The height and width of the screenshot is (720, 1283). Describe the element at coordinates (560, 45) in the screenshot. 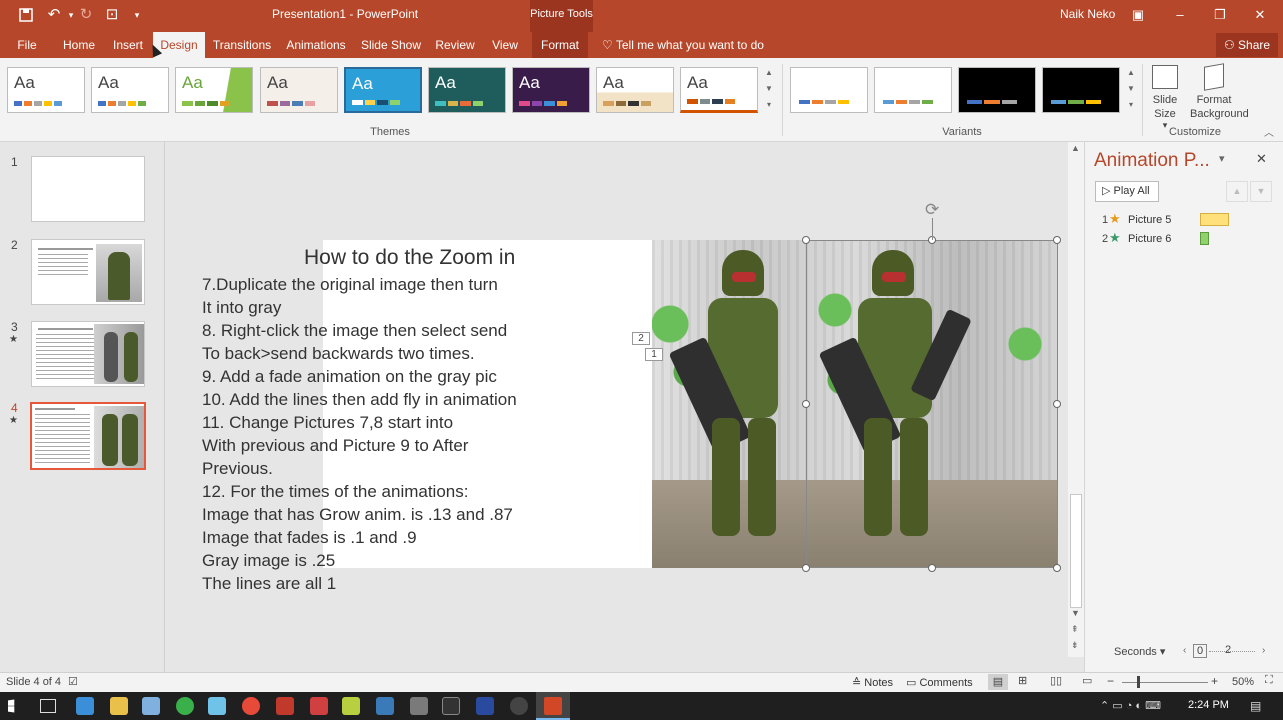

I see `tab-format: Format` at that location.